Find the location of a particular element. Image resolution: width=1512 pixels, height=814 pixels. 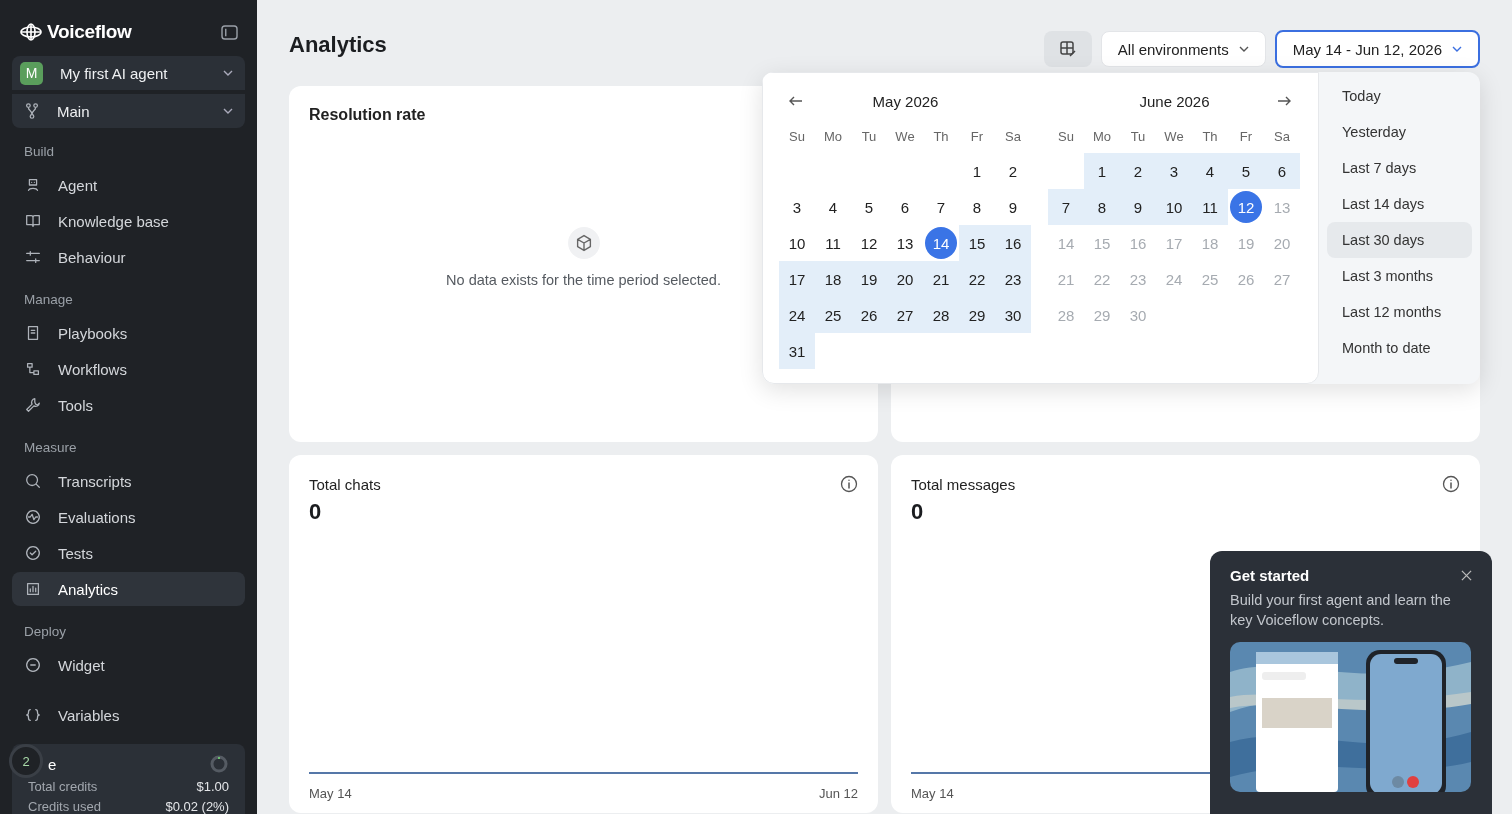

calendar-day: 14 is located at coordinates (941, 243).